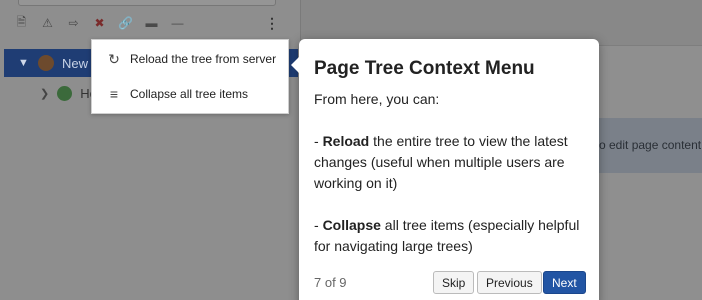 Image resolution: width=702 pixels, height=300 pixels. I want to click on reload-icon: ↻, so click(114, 58).